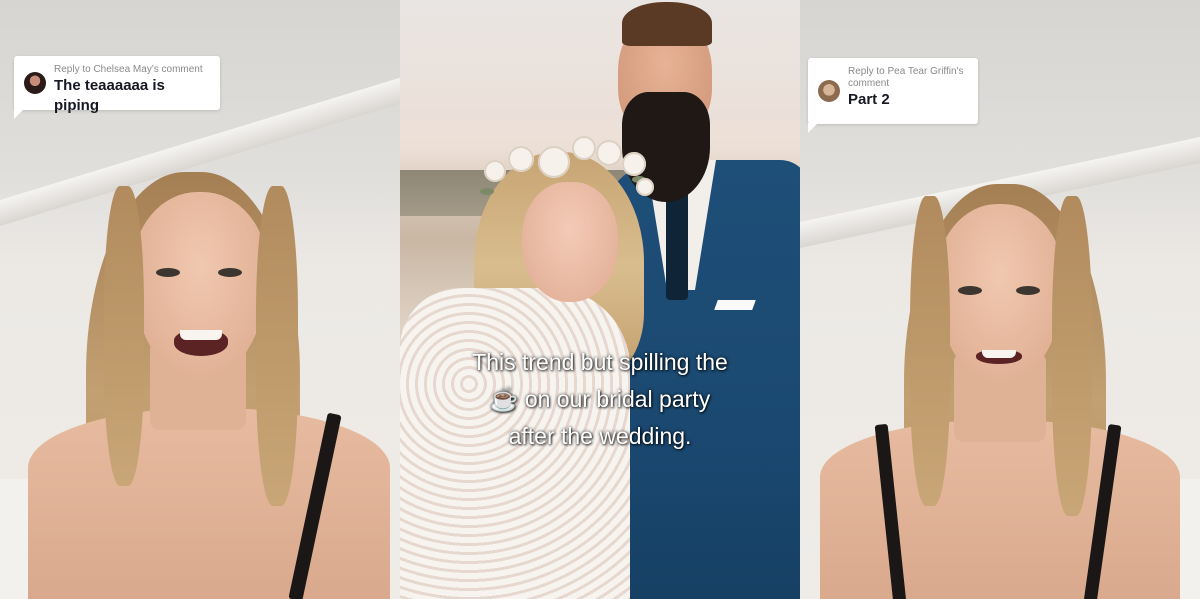  I want to click on comment-text: Part 2, so click(869, 99).